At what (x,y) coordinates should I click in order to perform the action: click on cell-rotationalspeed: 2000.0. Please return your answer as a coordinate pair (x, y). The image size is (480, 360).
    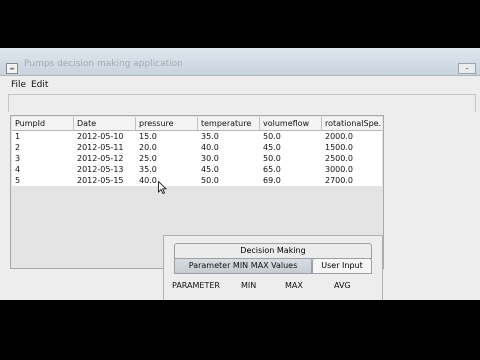
    Looking at the image, I should click on (339, 136).